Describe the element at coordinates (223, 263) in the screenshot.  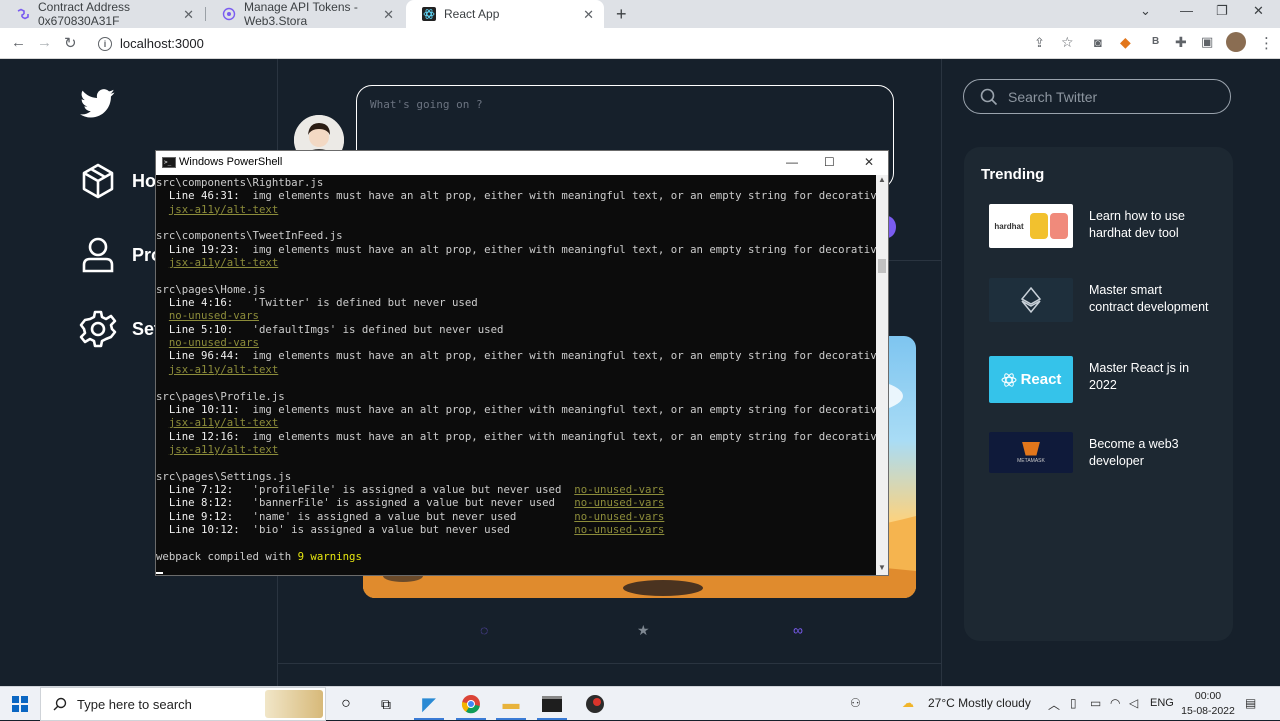
I see `lint-rule-link: jsx-a11y/alt-text` at that location.